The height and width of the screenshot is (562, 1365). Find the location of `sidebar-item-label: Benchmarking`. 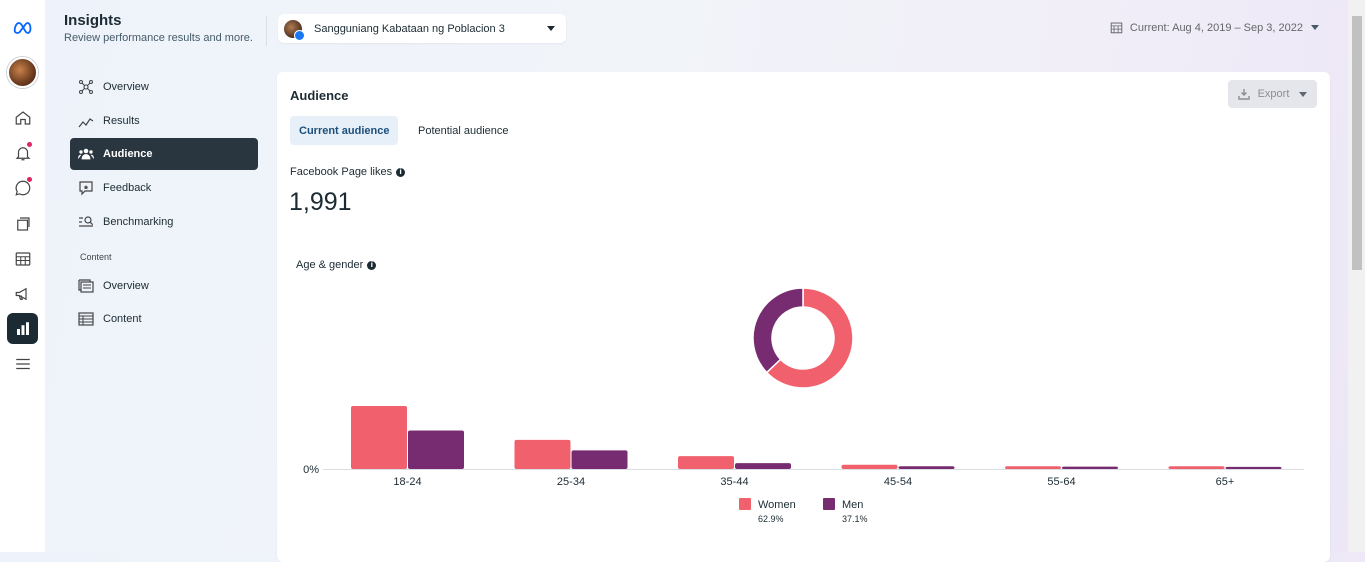

sidebar-item-label: Benchmarking is located at coordinates (138, 222).